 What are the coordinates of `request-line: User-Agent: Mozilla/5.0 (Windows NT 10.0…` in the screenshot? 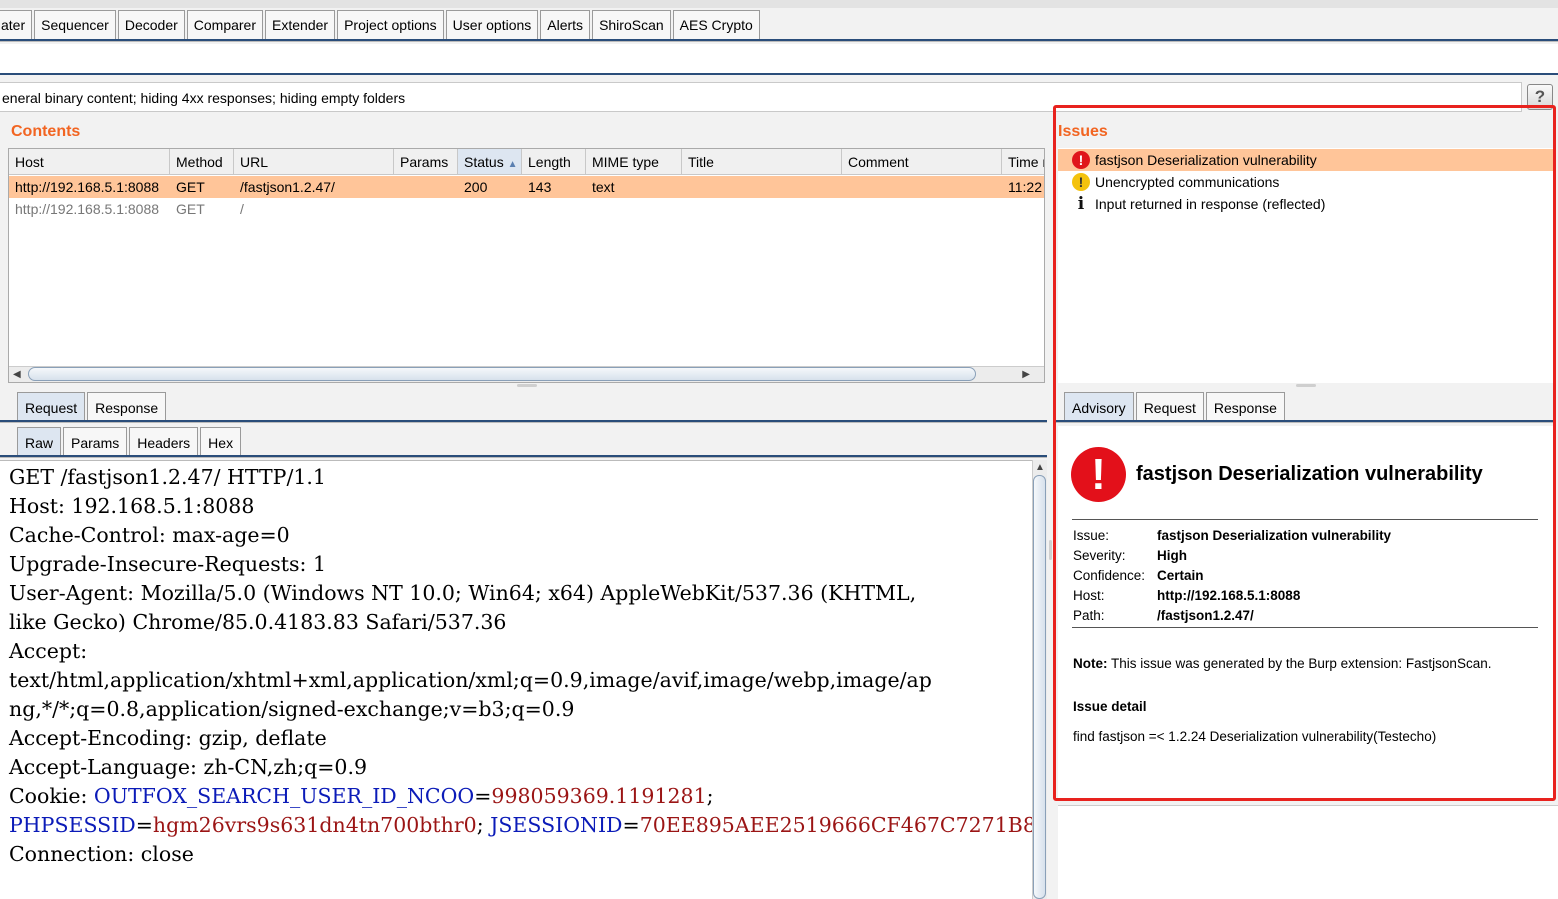 It's located at (463, 593).